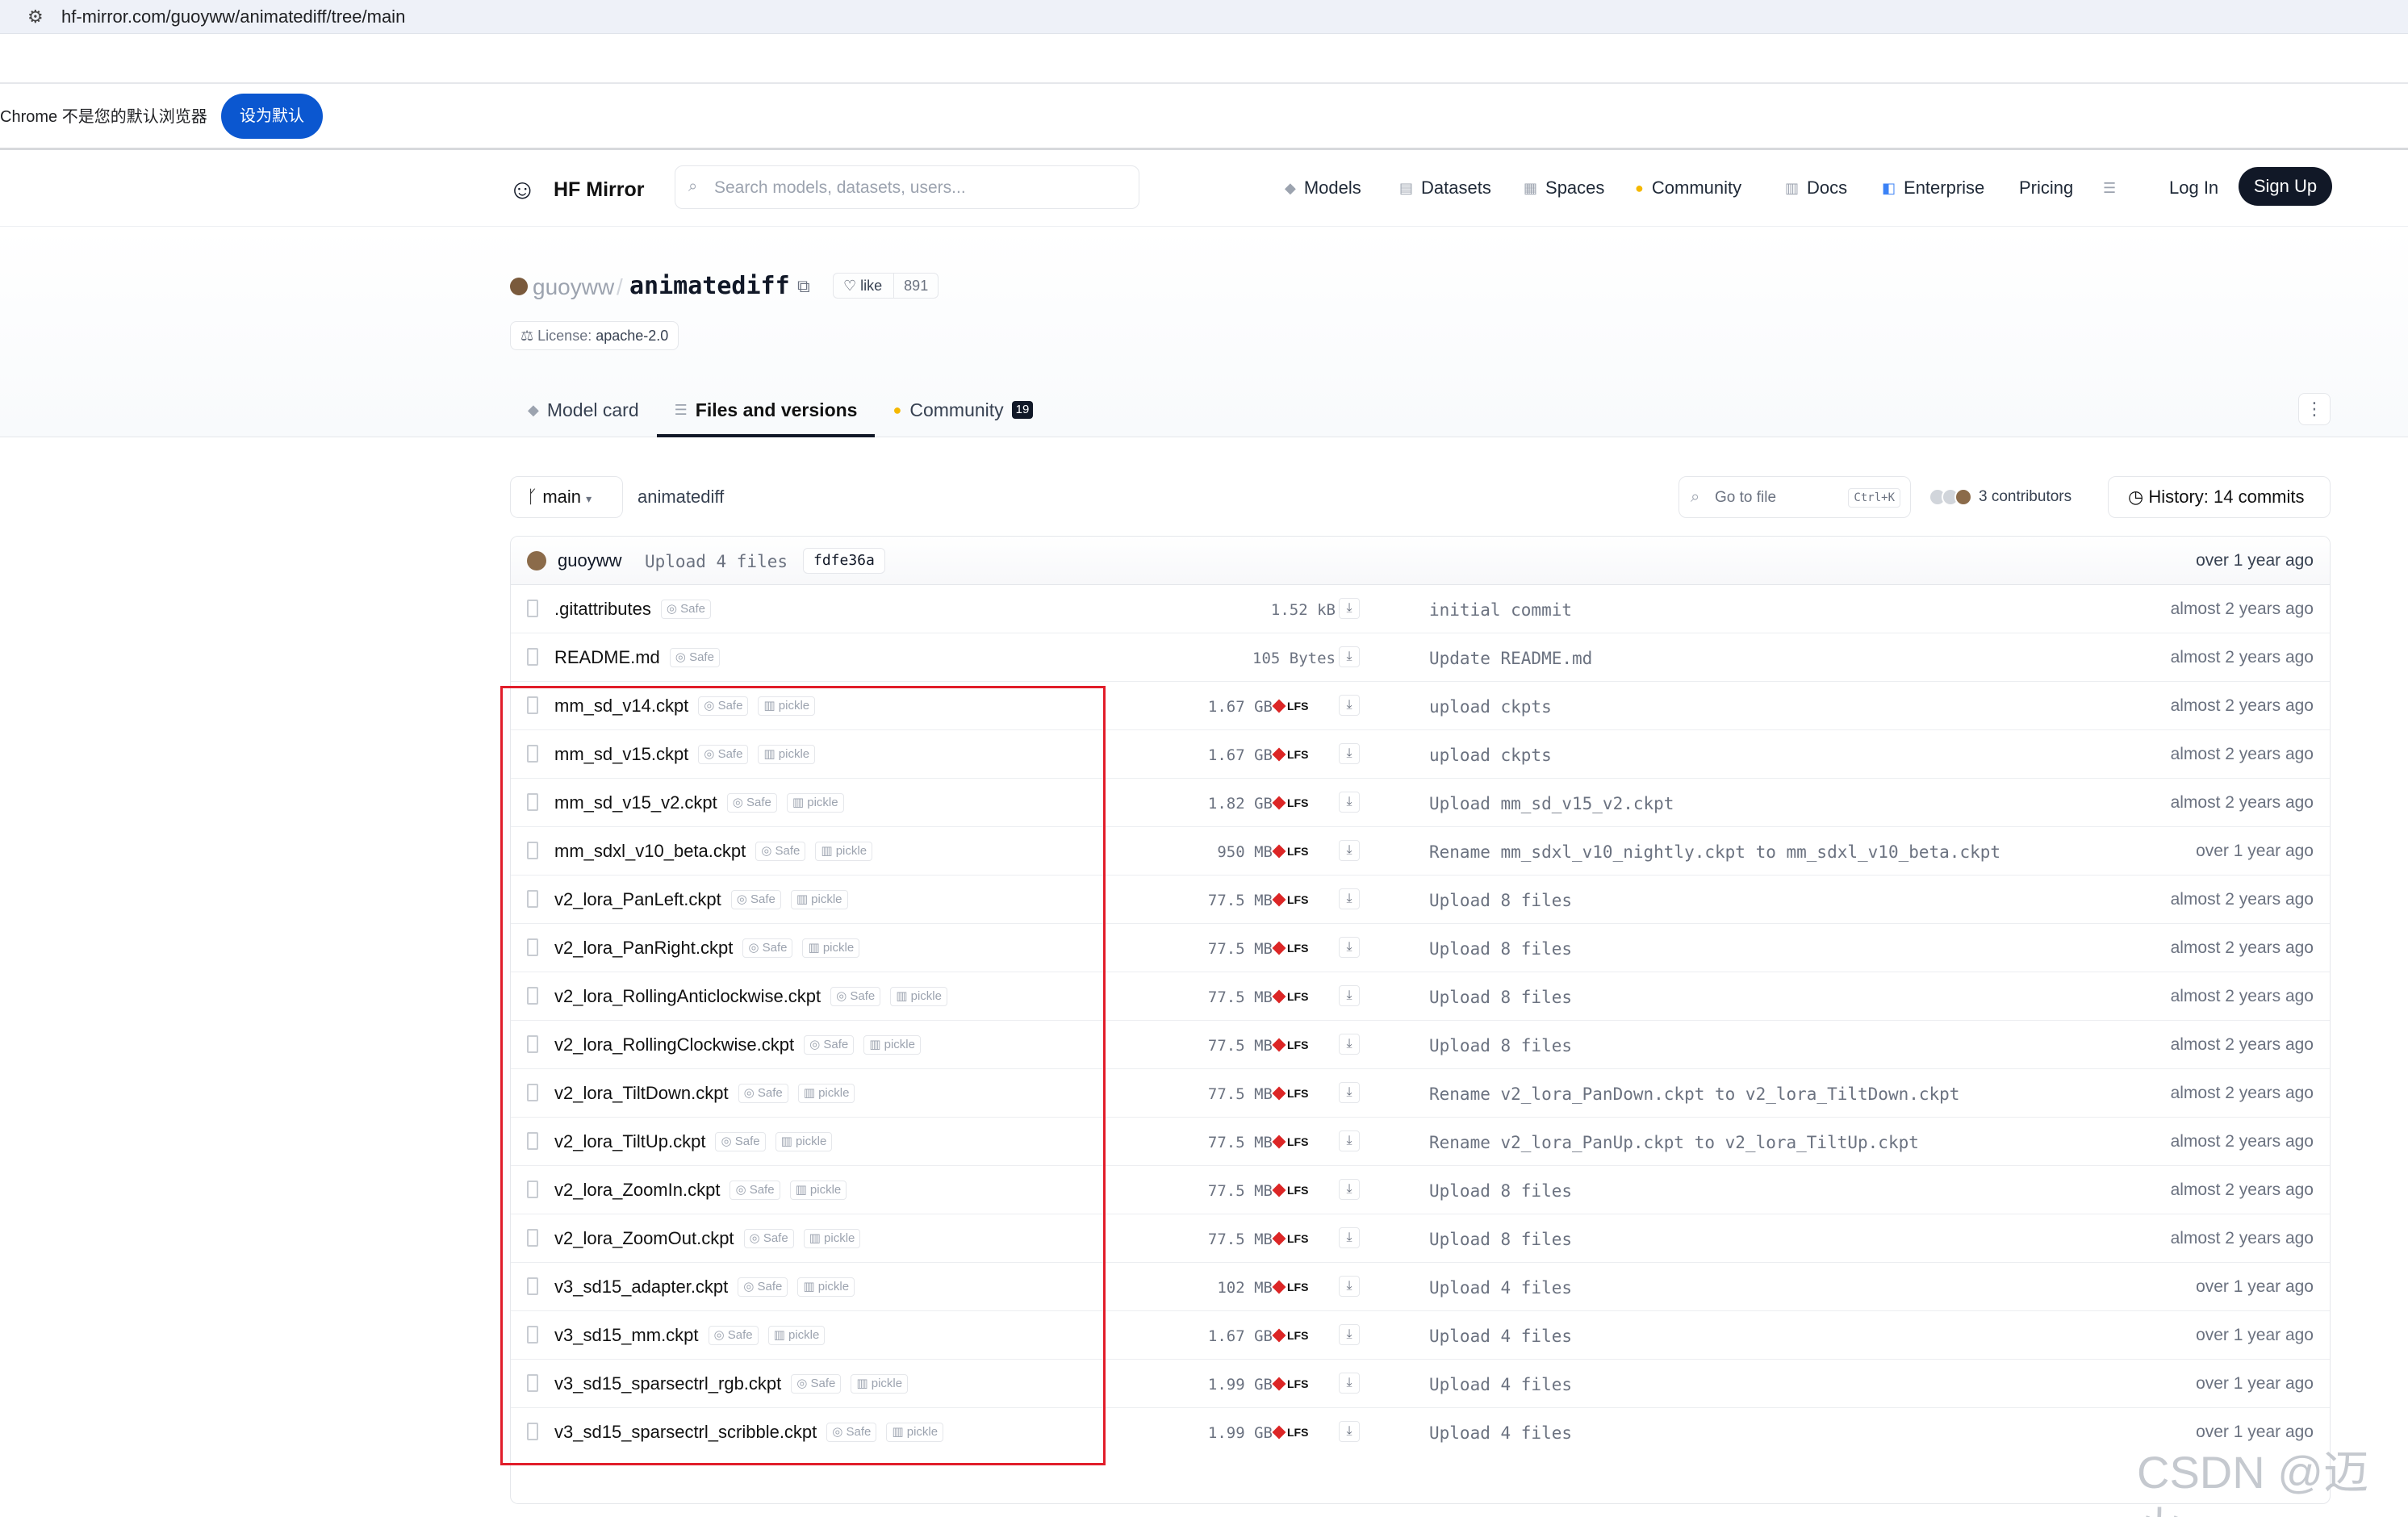 This screenshot has width=2408, height=1517. I want to click on like-button: ♡ like 891, so click(886, 286).